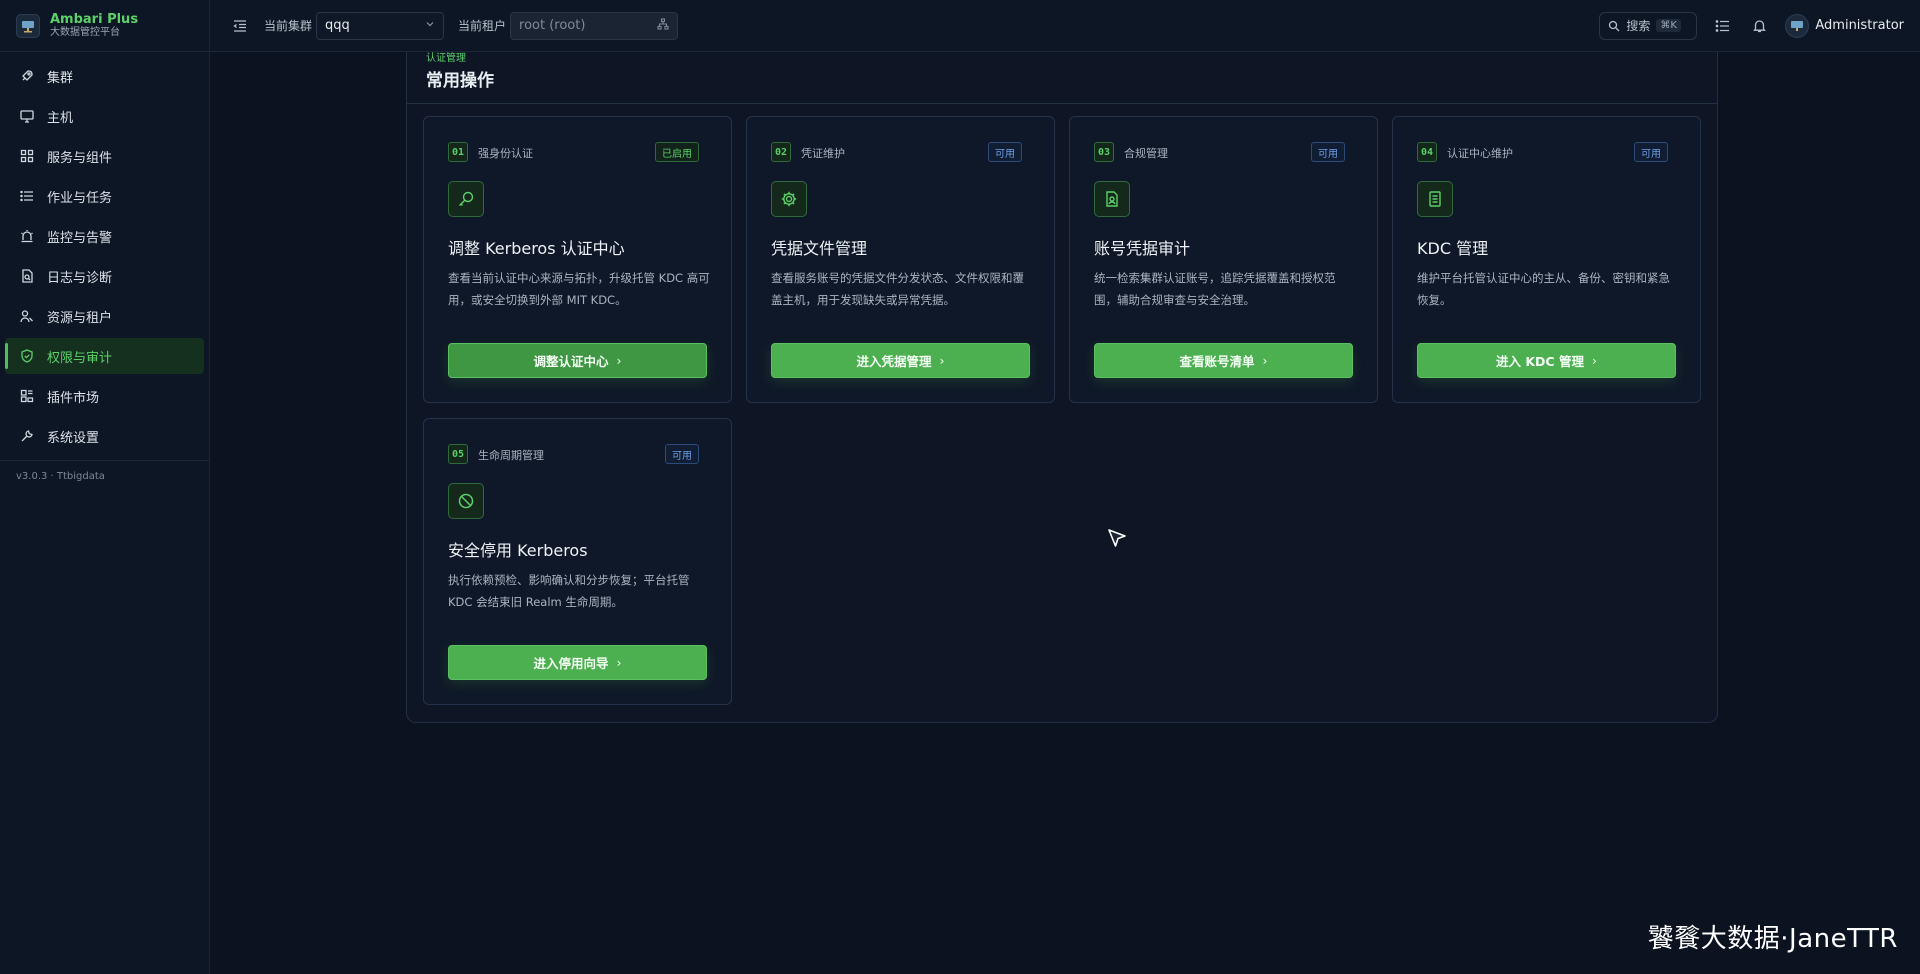 This screenshot has height=974, width=1920. Describe the element at coordinates (27, 276) in the screenshot. I see `log-icon` at that location.